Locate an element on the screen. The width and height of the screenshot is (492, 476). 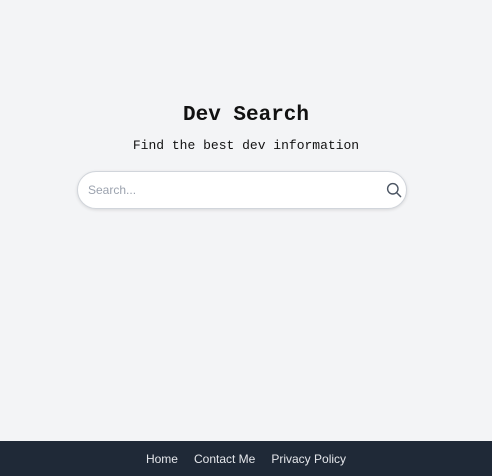
footer-link-contact: Contact Me is located at coordinates (224, 459).